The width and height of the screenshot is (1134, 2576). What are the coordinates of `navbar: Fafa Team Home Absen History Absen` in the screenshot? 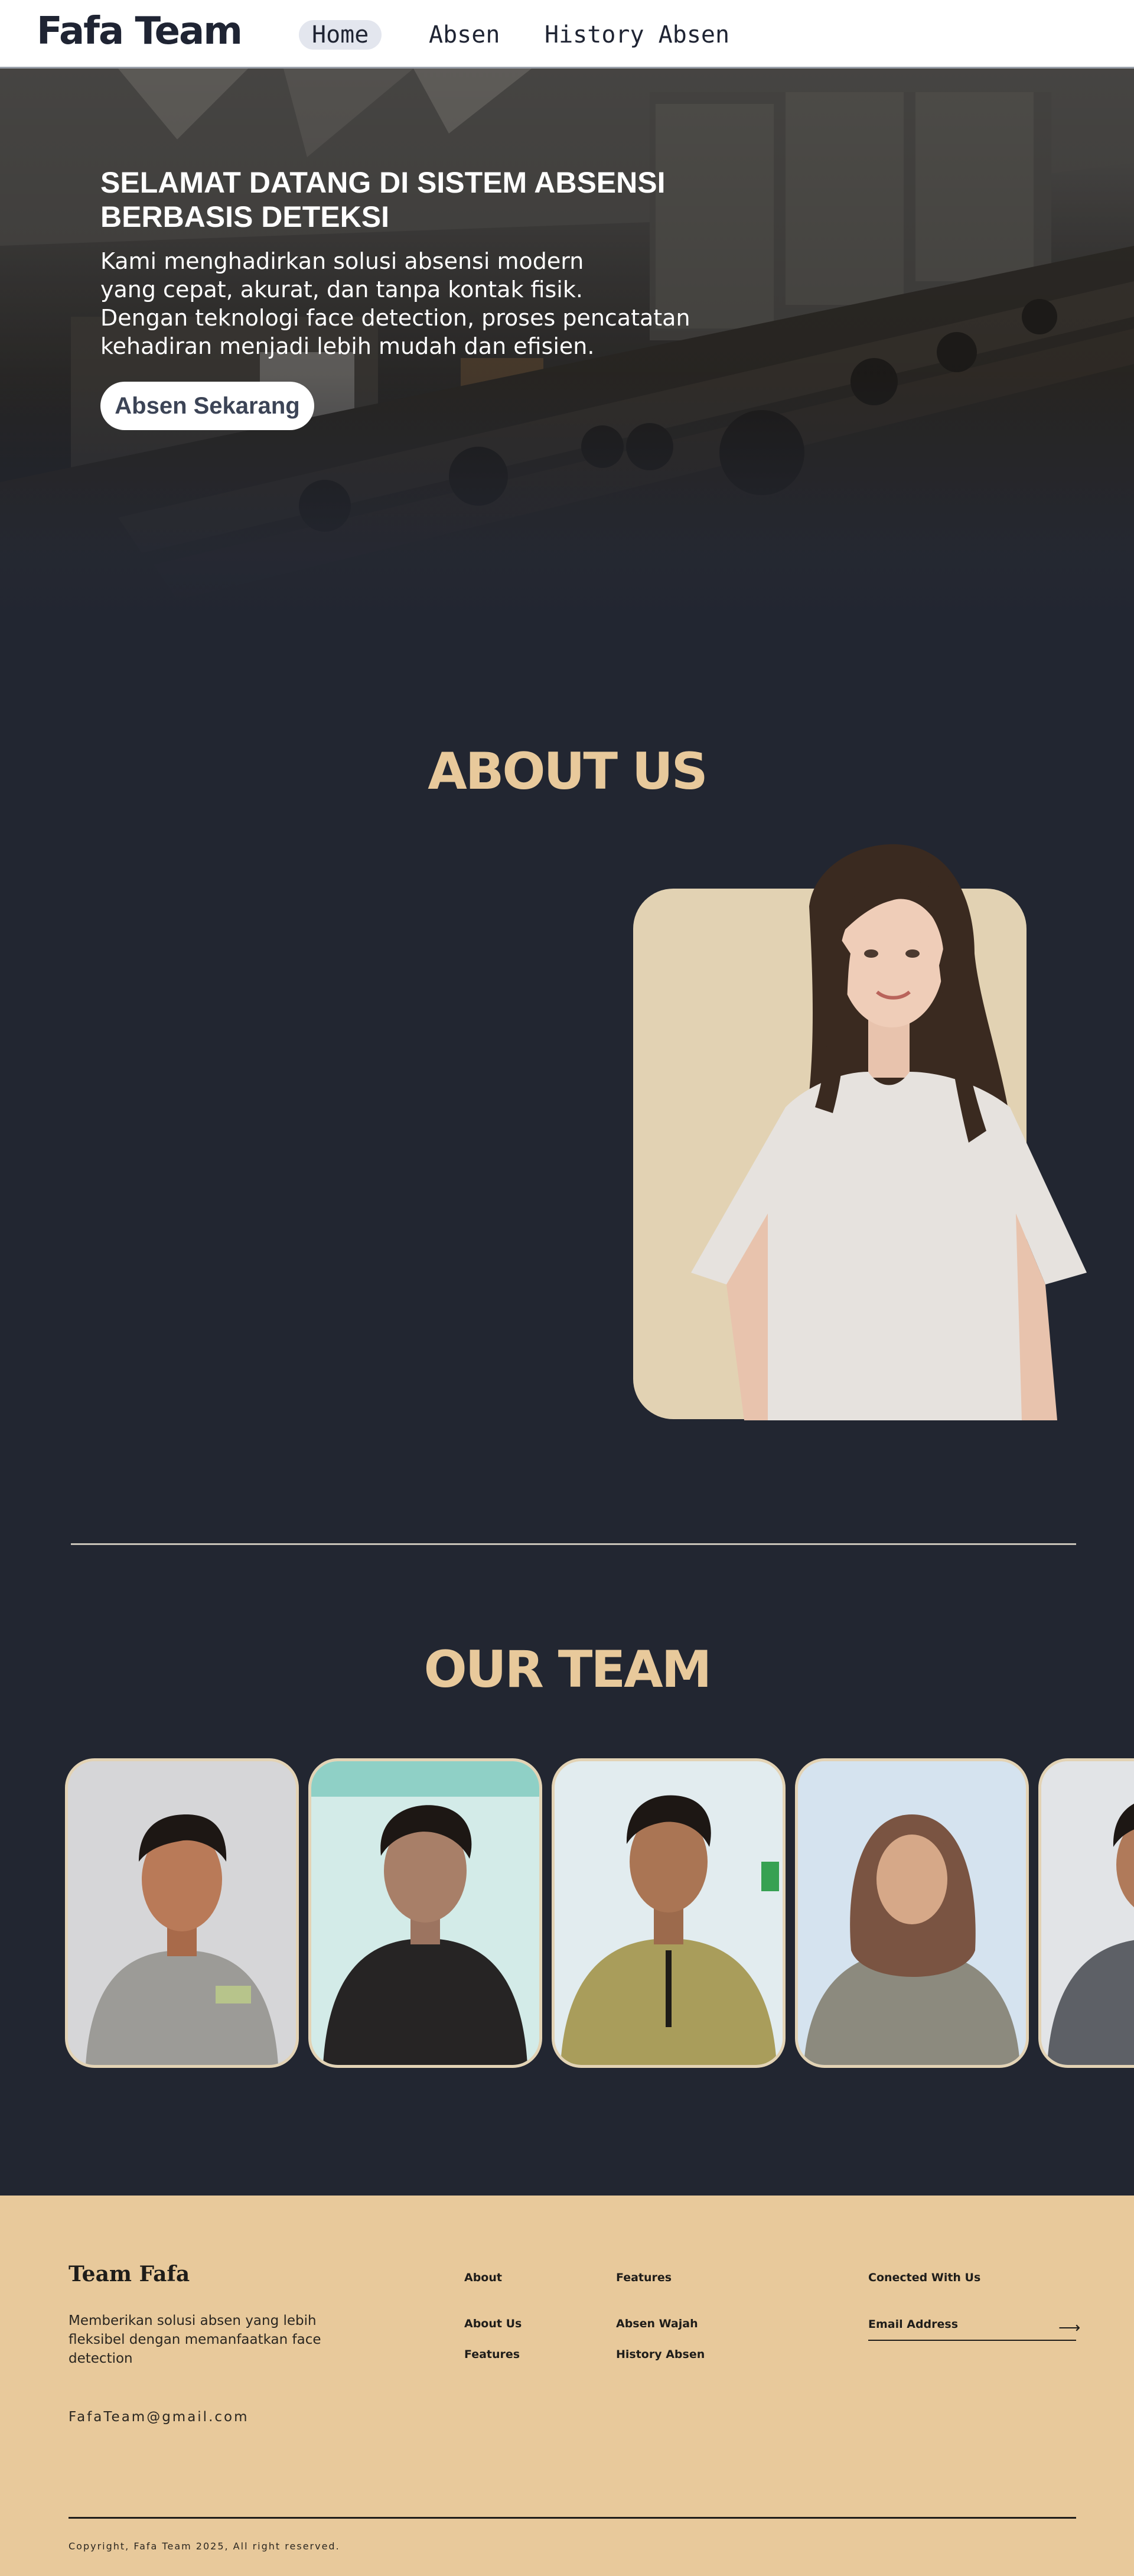 It's located at (567, 35).